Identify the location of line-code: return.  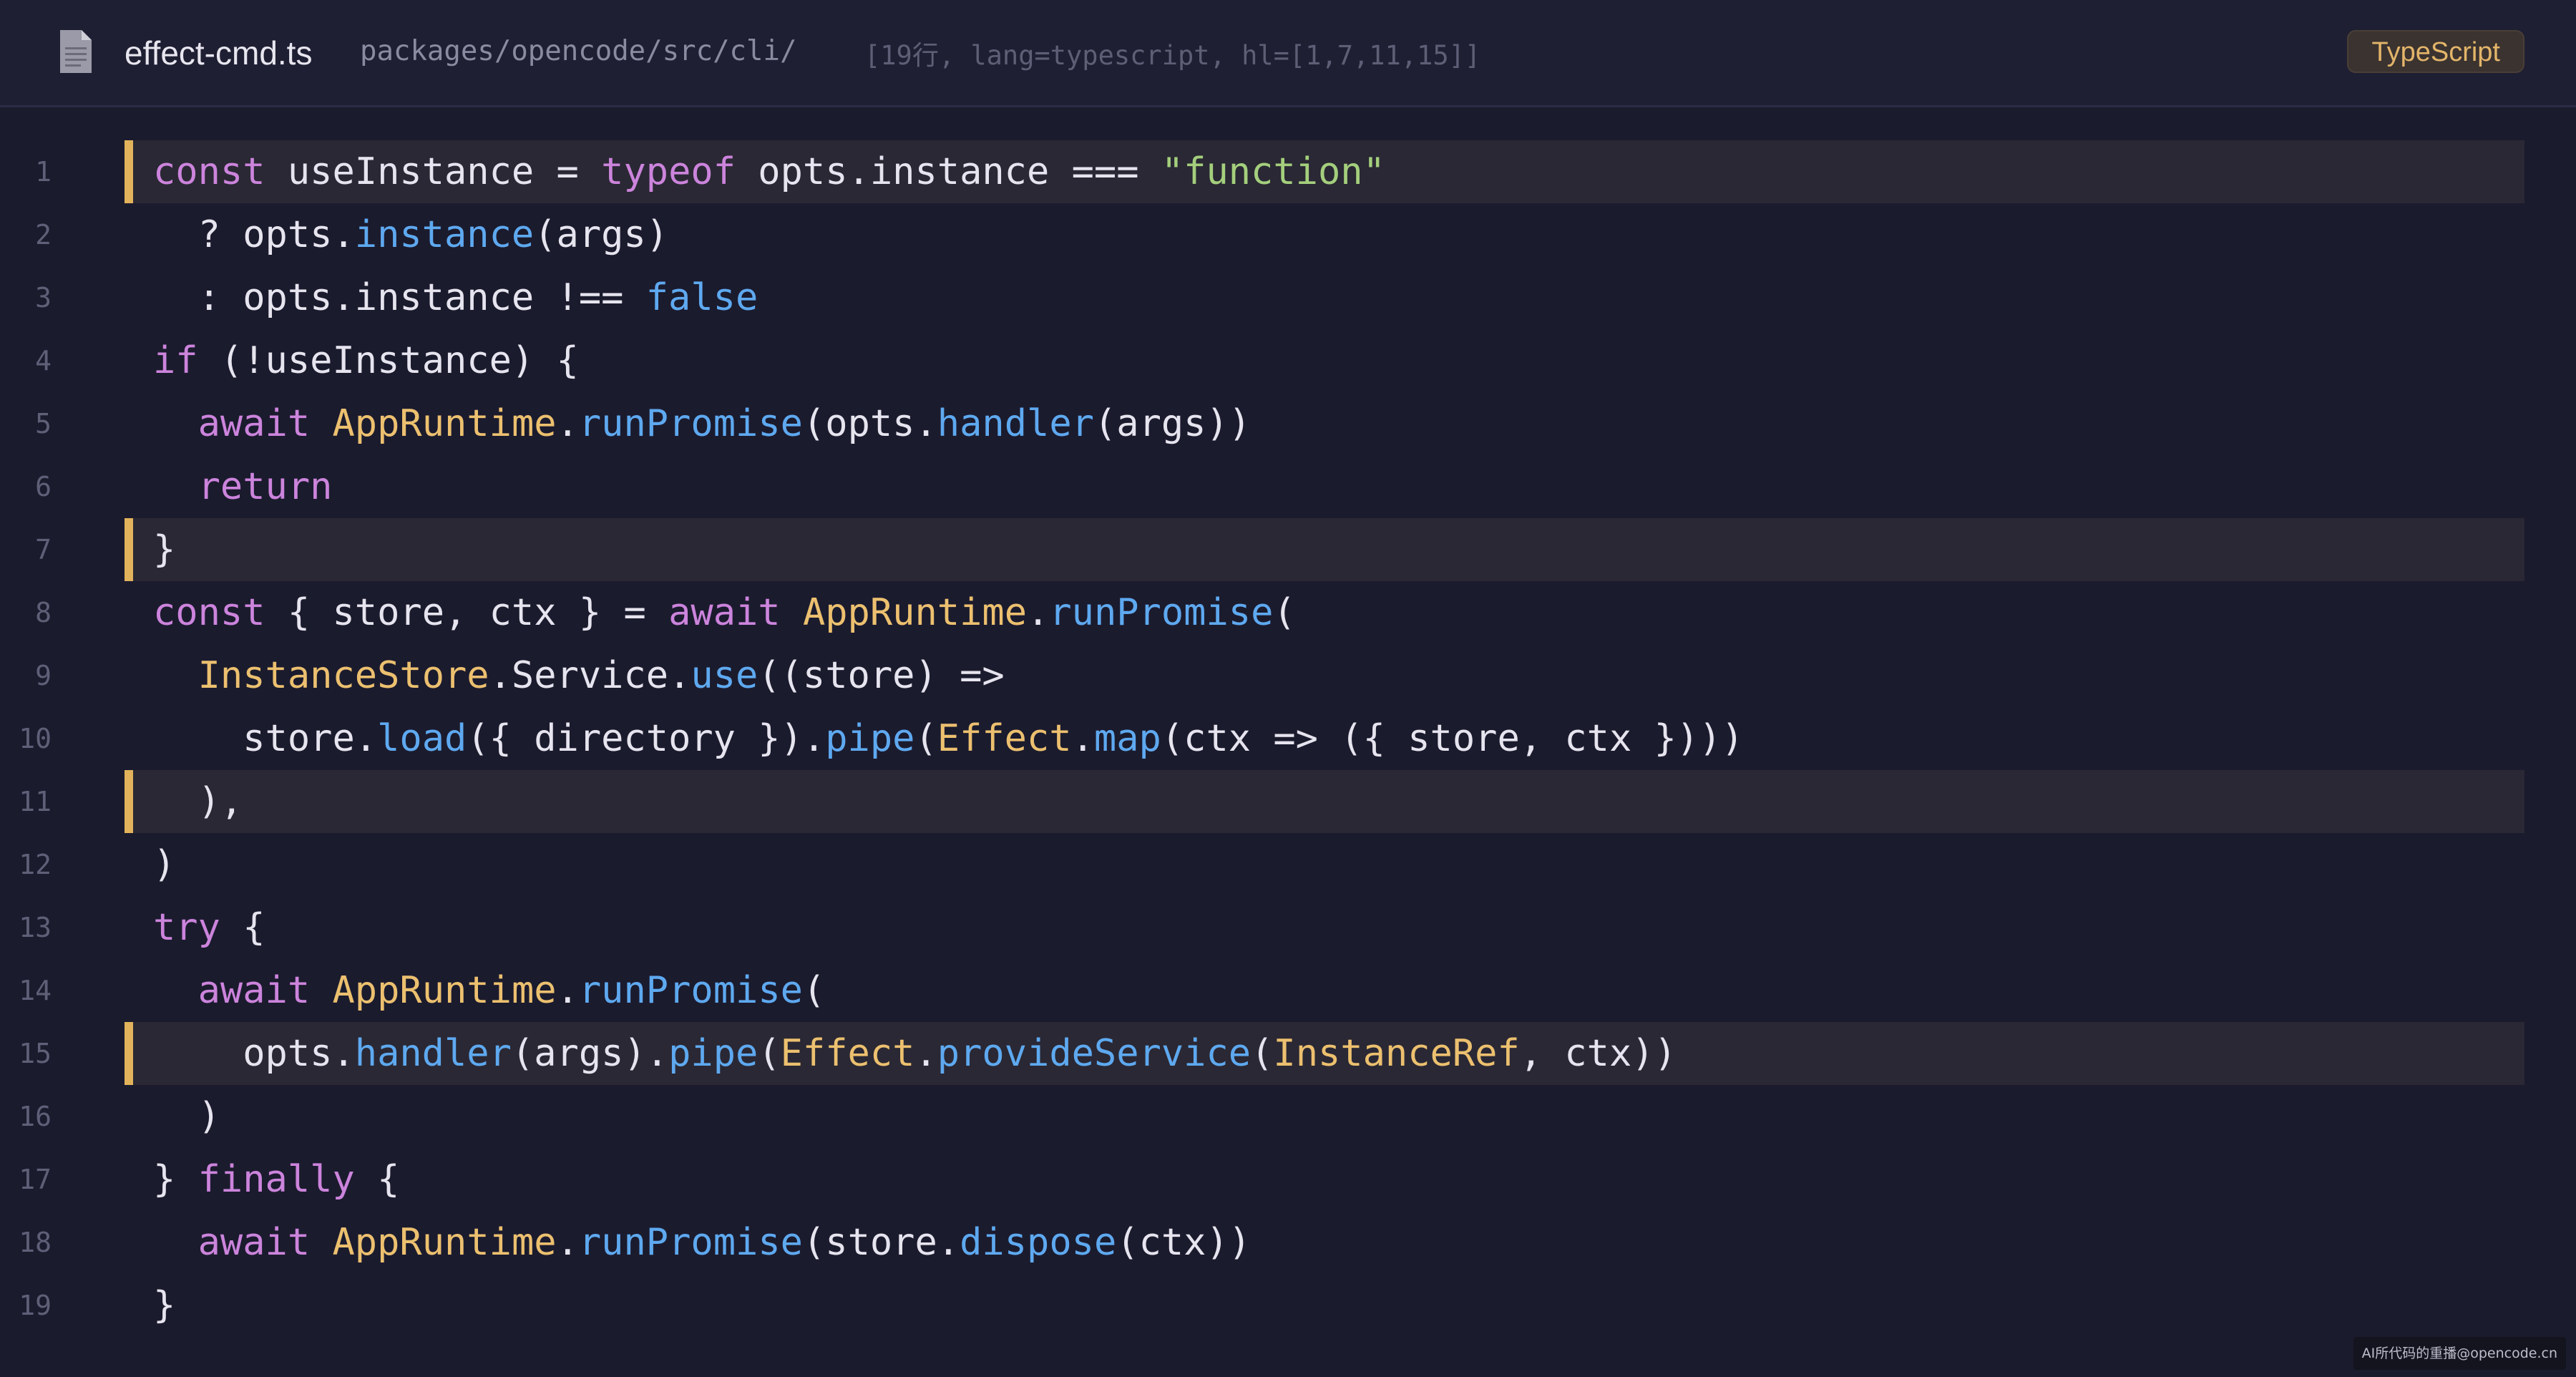
(243, 486).